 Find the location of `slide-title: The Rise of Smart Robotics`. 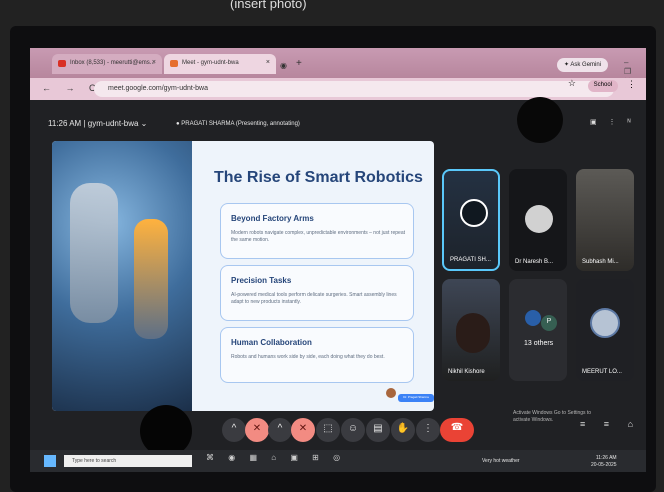

slide-title: The Rise of Smart Robotics is located at coordinates (318, 177).